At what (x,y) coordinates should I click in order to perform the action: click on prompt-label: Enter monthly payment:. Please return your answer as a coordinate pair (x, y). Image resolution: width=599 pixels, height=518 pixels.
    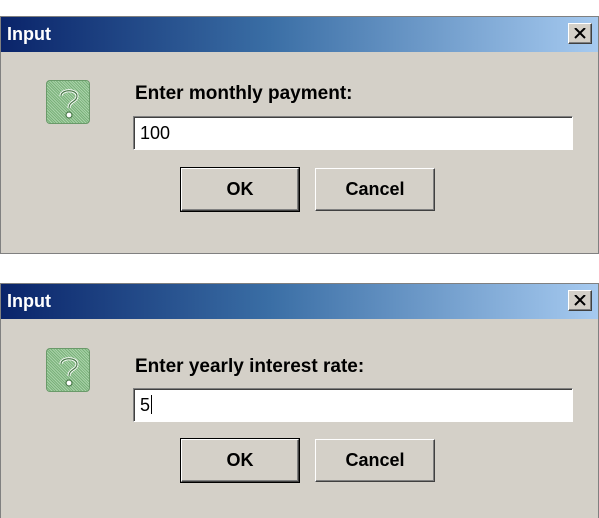
    Looking at the image, I should click on (244, 93).